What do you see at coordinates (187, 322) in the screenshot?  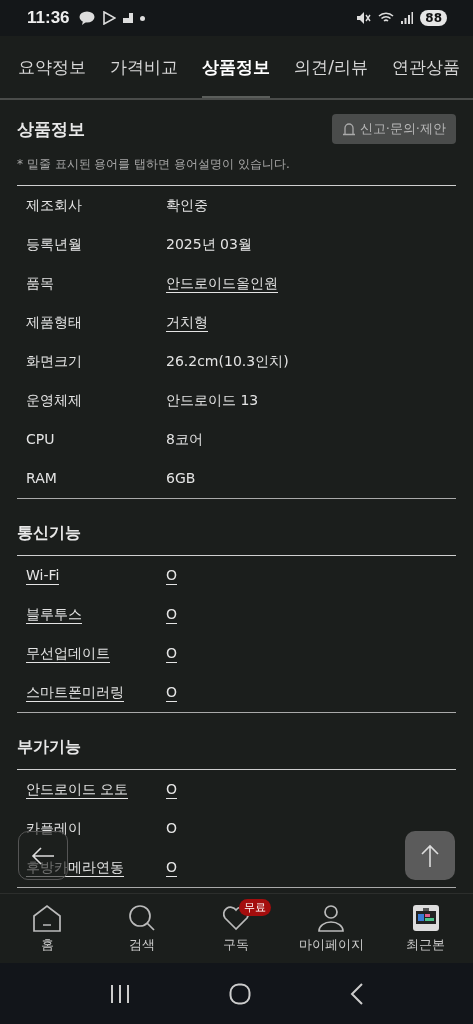 I see `value-link: 거치형` at bounding box center [187, 322].